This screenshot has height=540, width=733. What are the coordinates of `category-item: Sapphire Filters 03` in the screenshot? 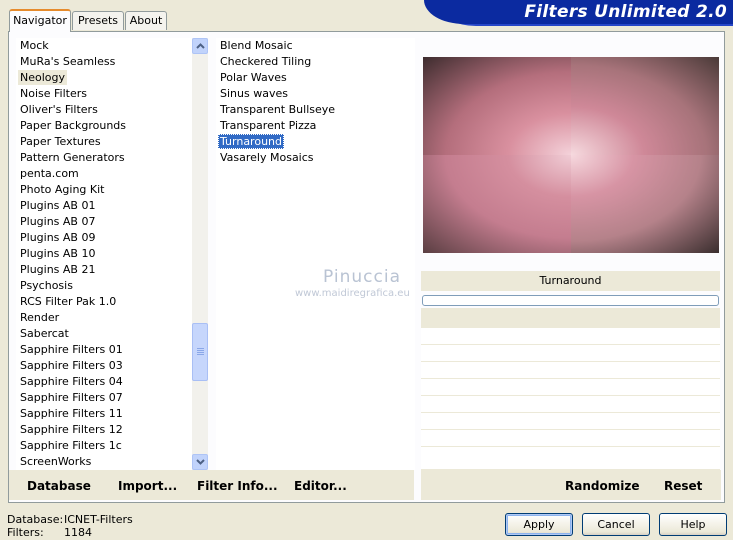 It's located at (104, 366).